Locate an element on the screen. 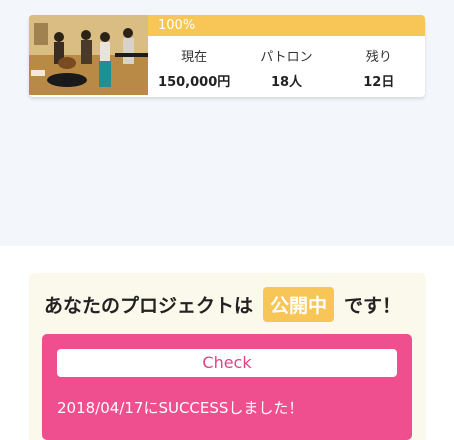  stat-label: 現在 is located at coordinates (194, 57).